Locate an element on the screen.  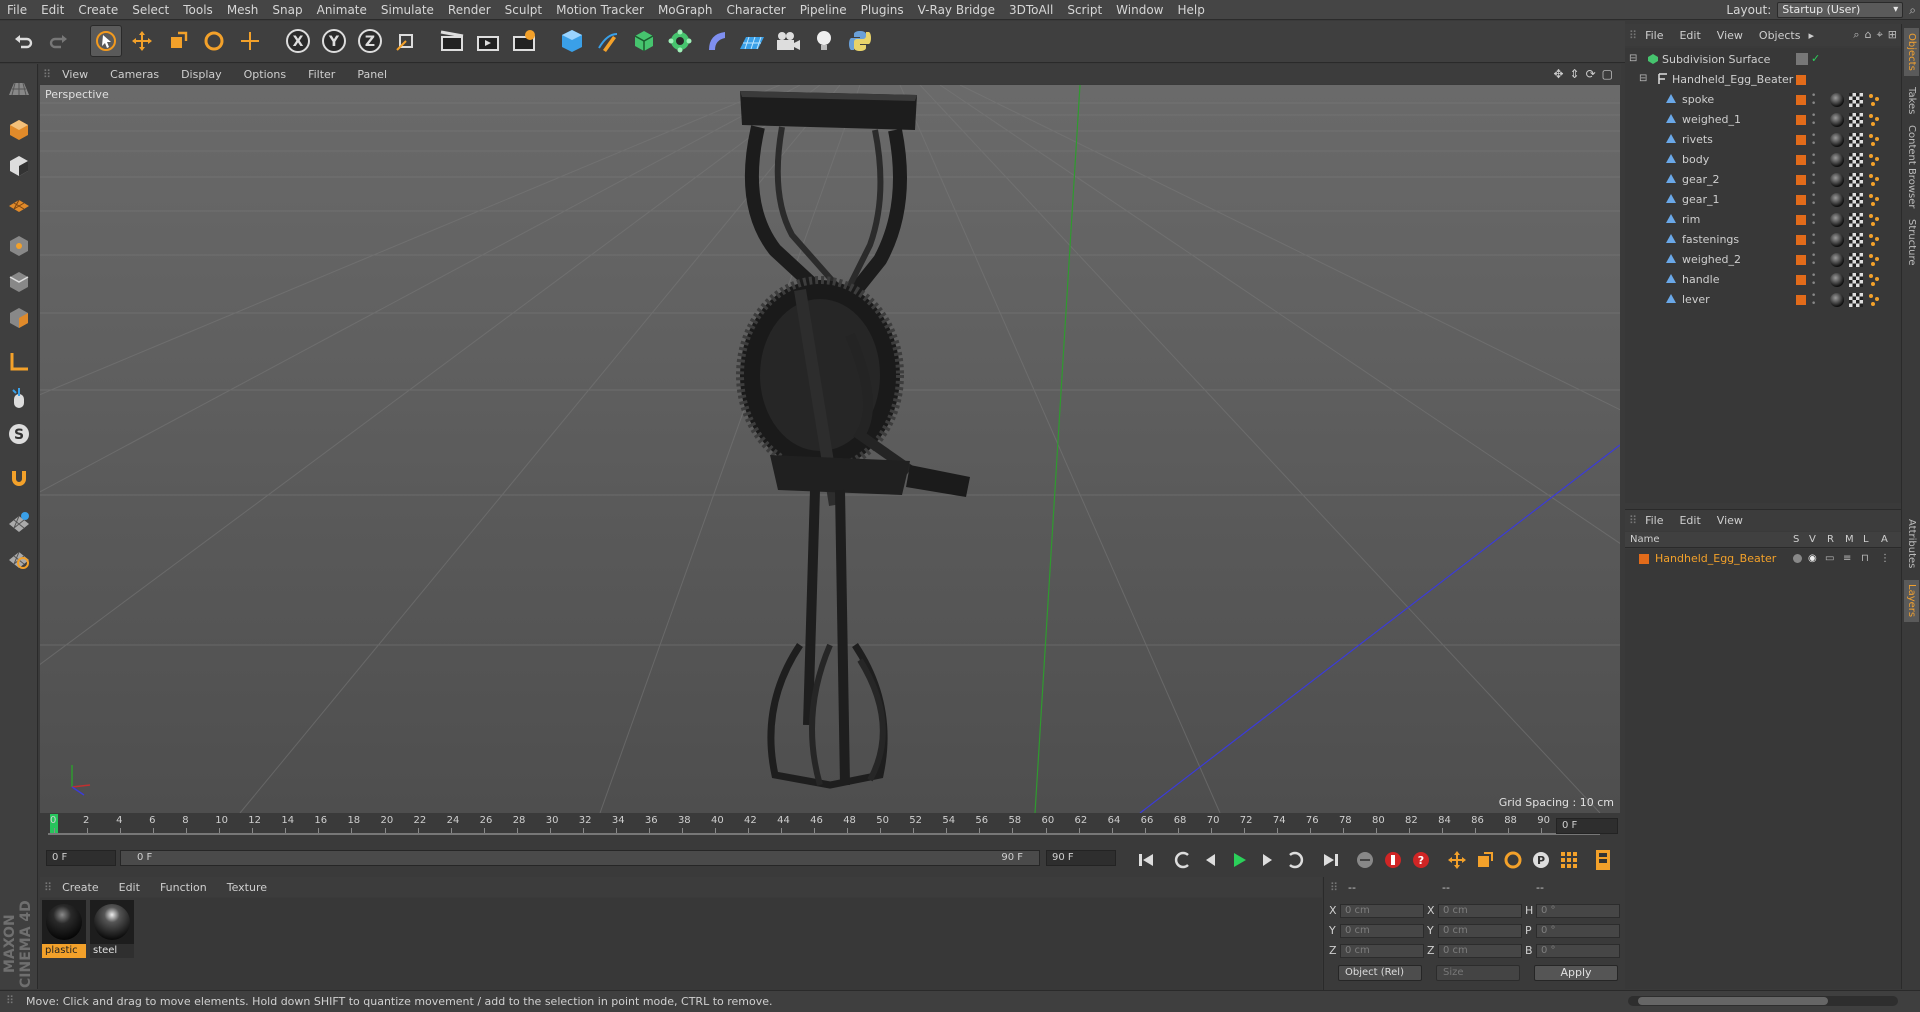
maximize-view-icon: ▢ is located at coordinates (1607, 74).